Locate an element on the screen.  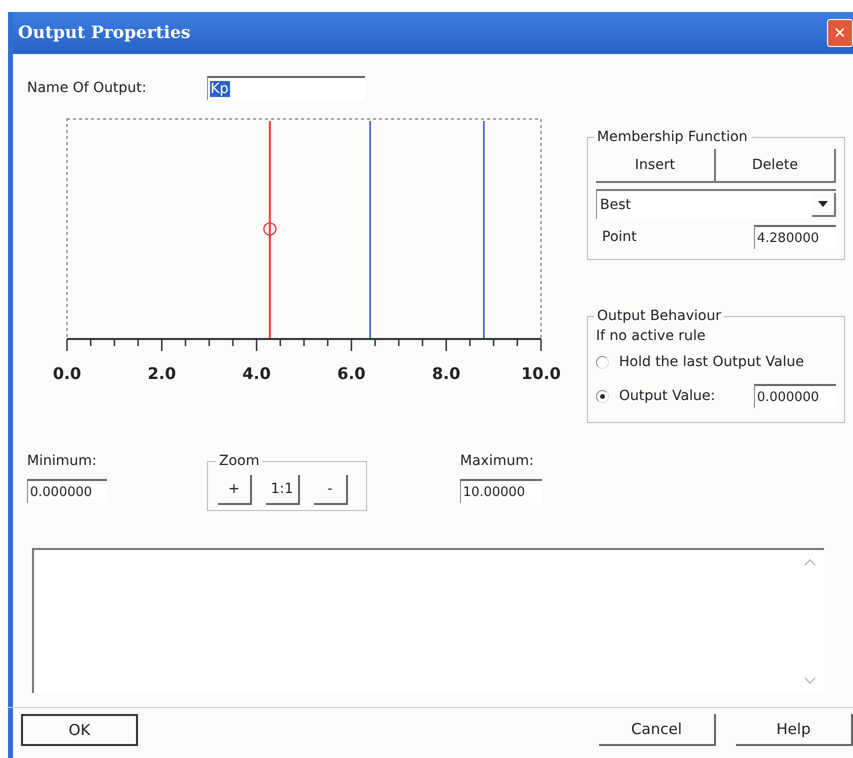
action-button: Delete is located at coordinates (776, 166).